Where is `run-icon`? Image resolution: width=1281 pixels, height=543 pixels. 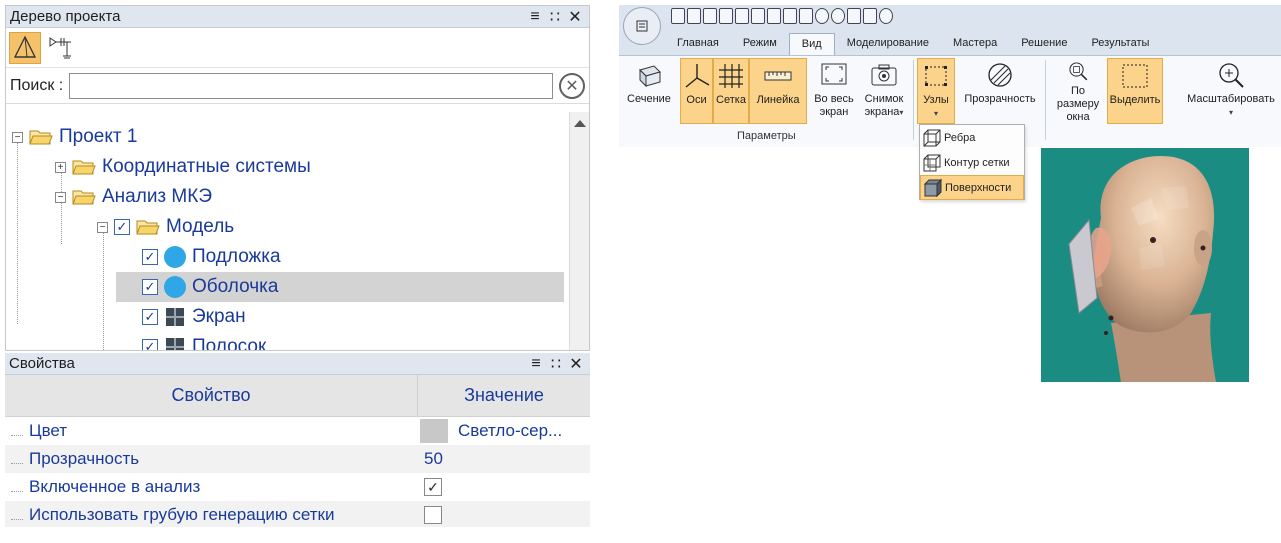 run-icon is located at coordinates (822, 16).